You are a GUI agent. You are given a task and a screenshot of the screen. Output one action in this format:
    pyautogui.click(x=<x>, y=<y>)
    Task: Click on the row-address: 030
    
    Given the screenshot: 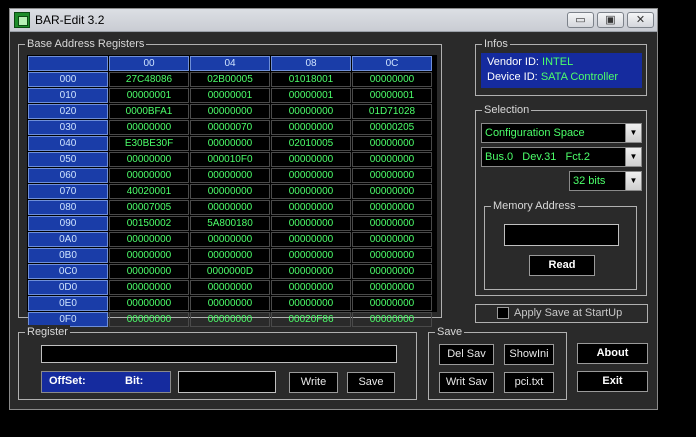 What is the action you would take?
    pyautogui.click(x=68, y=127)
    